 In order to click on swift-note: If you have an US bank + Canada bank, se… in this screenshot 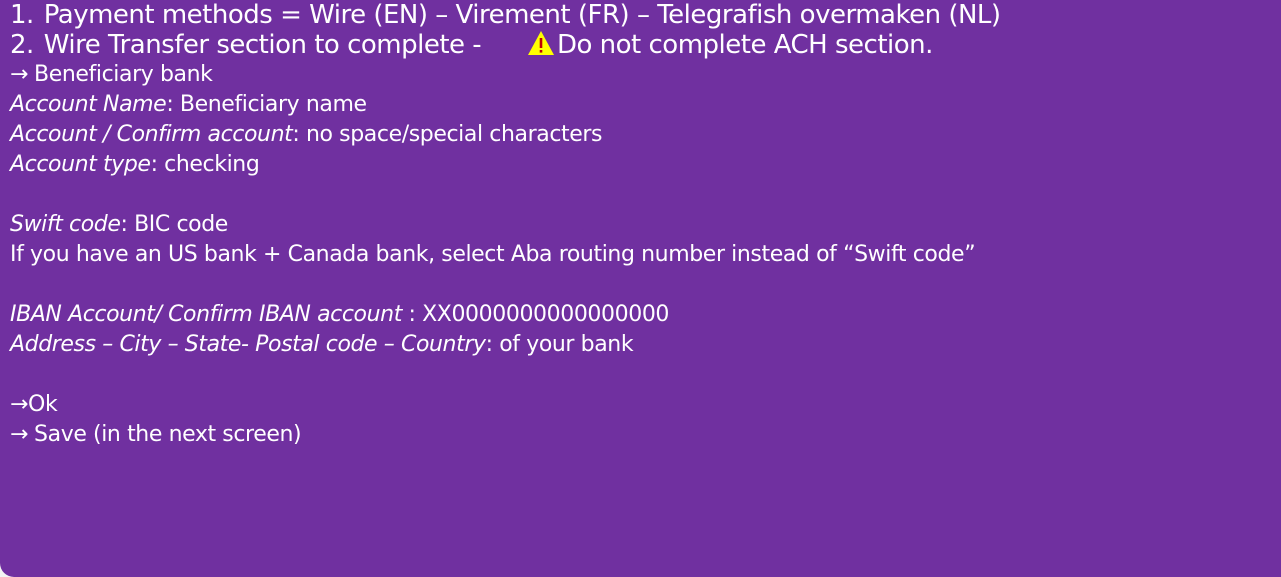, I will do `click(493, 254)`.